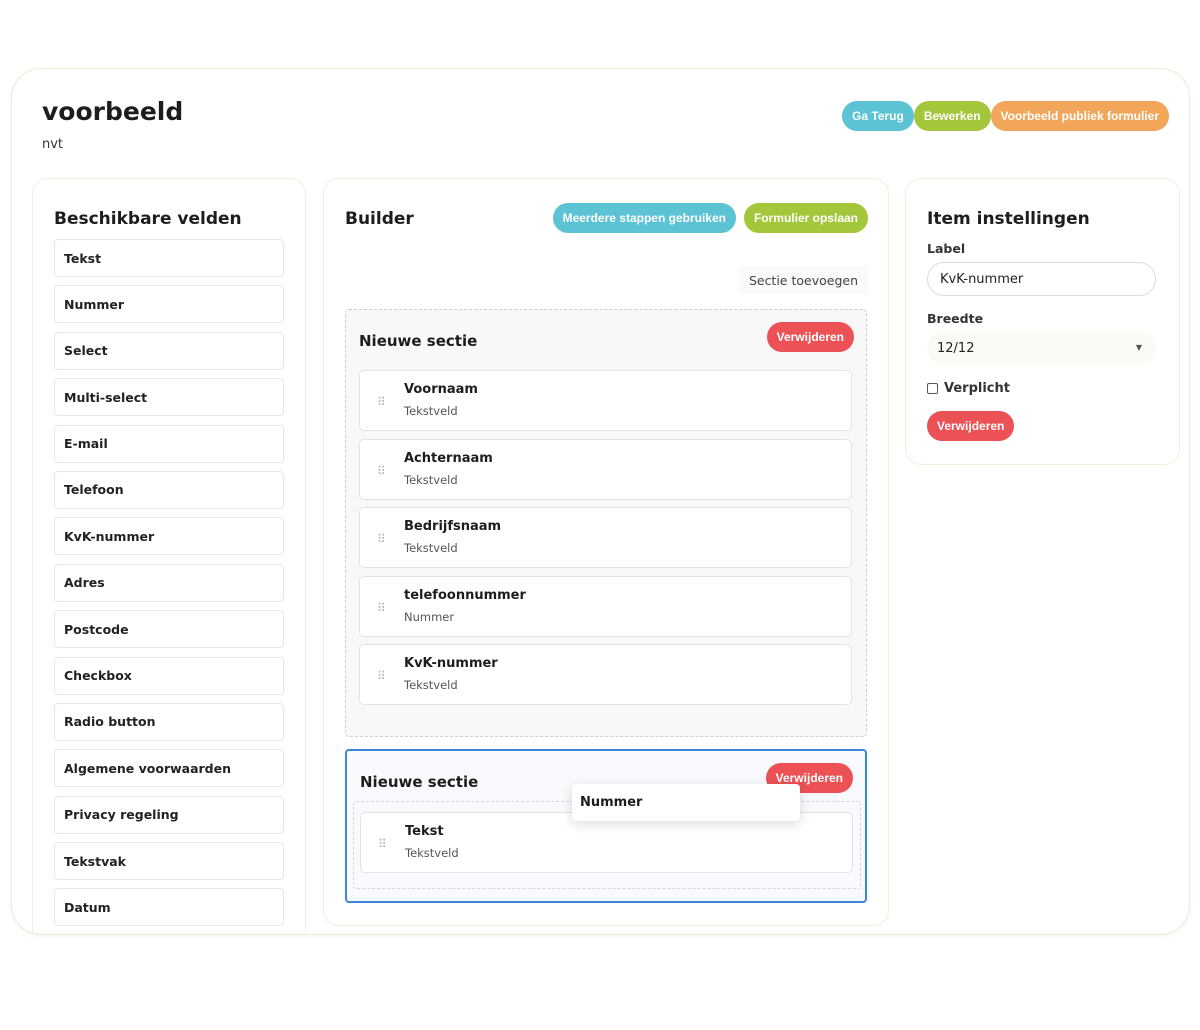 The width and height of the screenshot is (1200, 1030). Describe the element at coordinates (169, 814) in the screenshot. I see `field-item-privacy-regeling: Privacy regeling` at that location.